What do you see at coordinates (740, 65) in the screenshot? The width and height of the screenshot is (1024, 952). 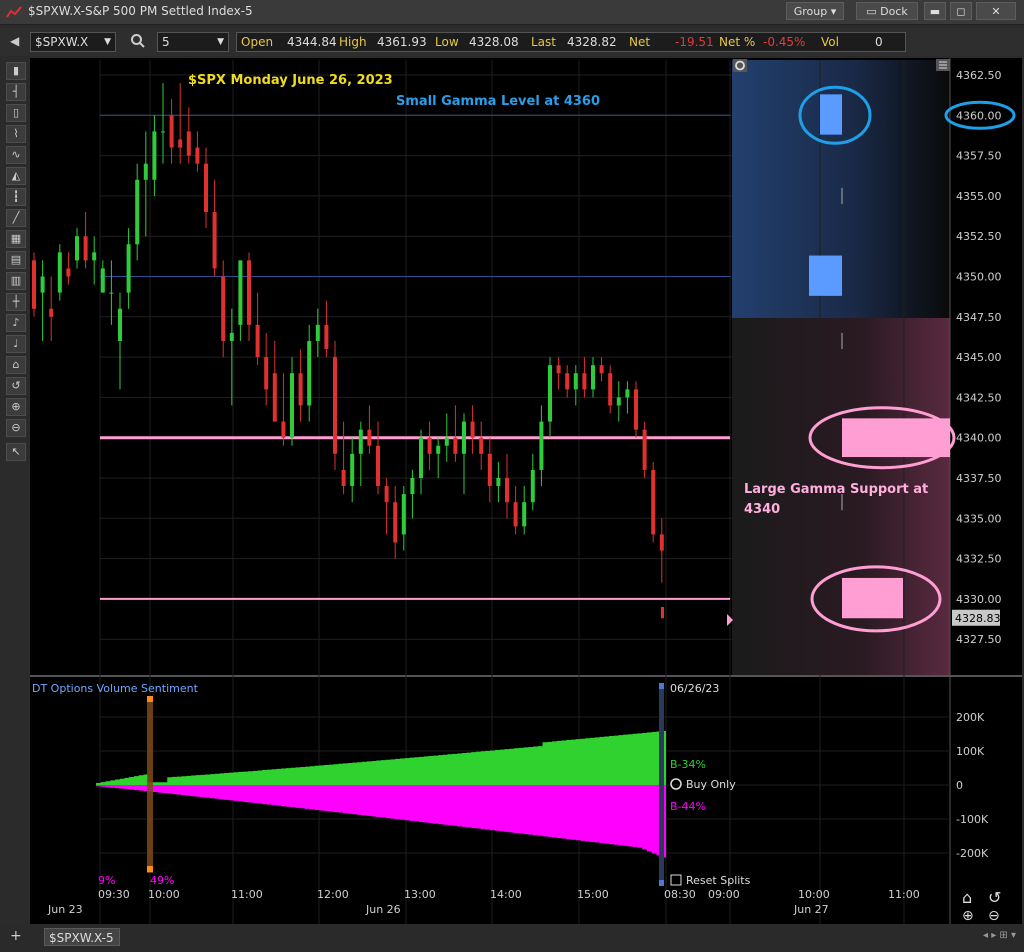 I see `gear-icon` at bounding box center [740, 65].